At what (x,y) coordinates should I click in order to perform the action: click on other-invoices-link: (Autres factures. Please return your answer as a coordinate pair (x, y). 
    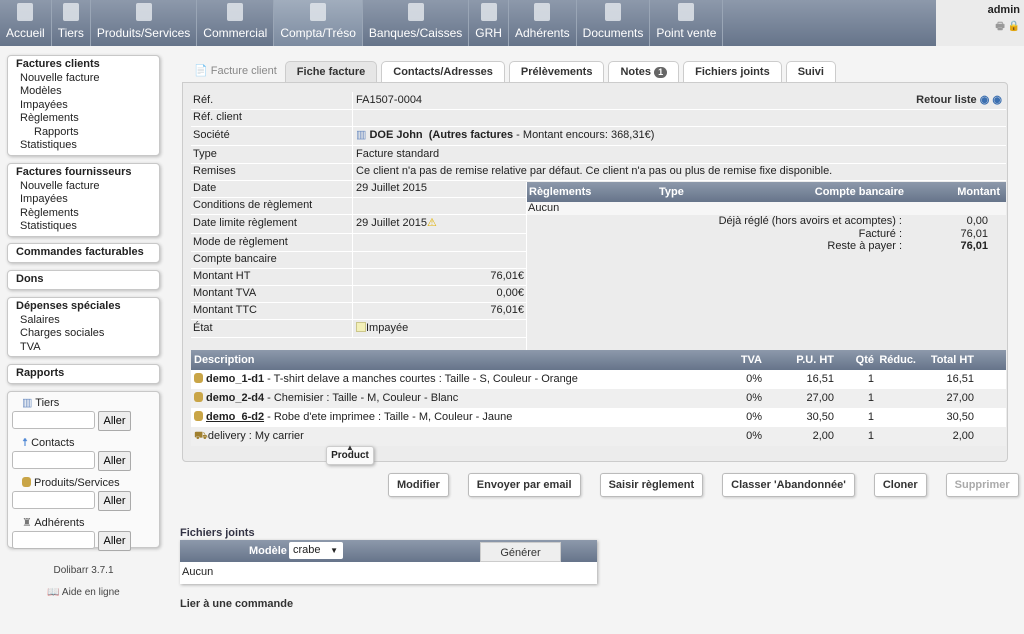
    Looking at the image, I should click on (471, 135).